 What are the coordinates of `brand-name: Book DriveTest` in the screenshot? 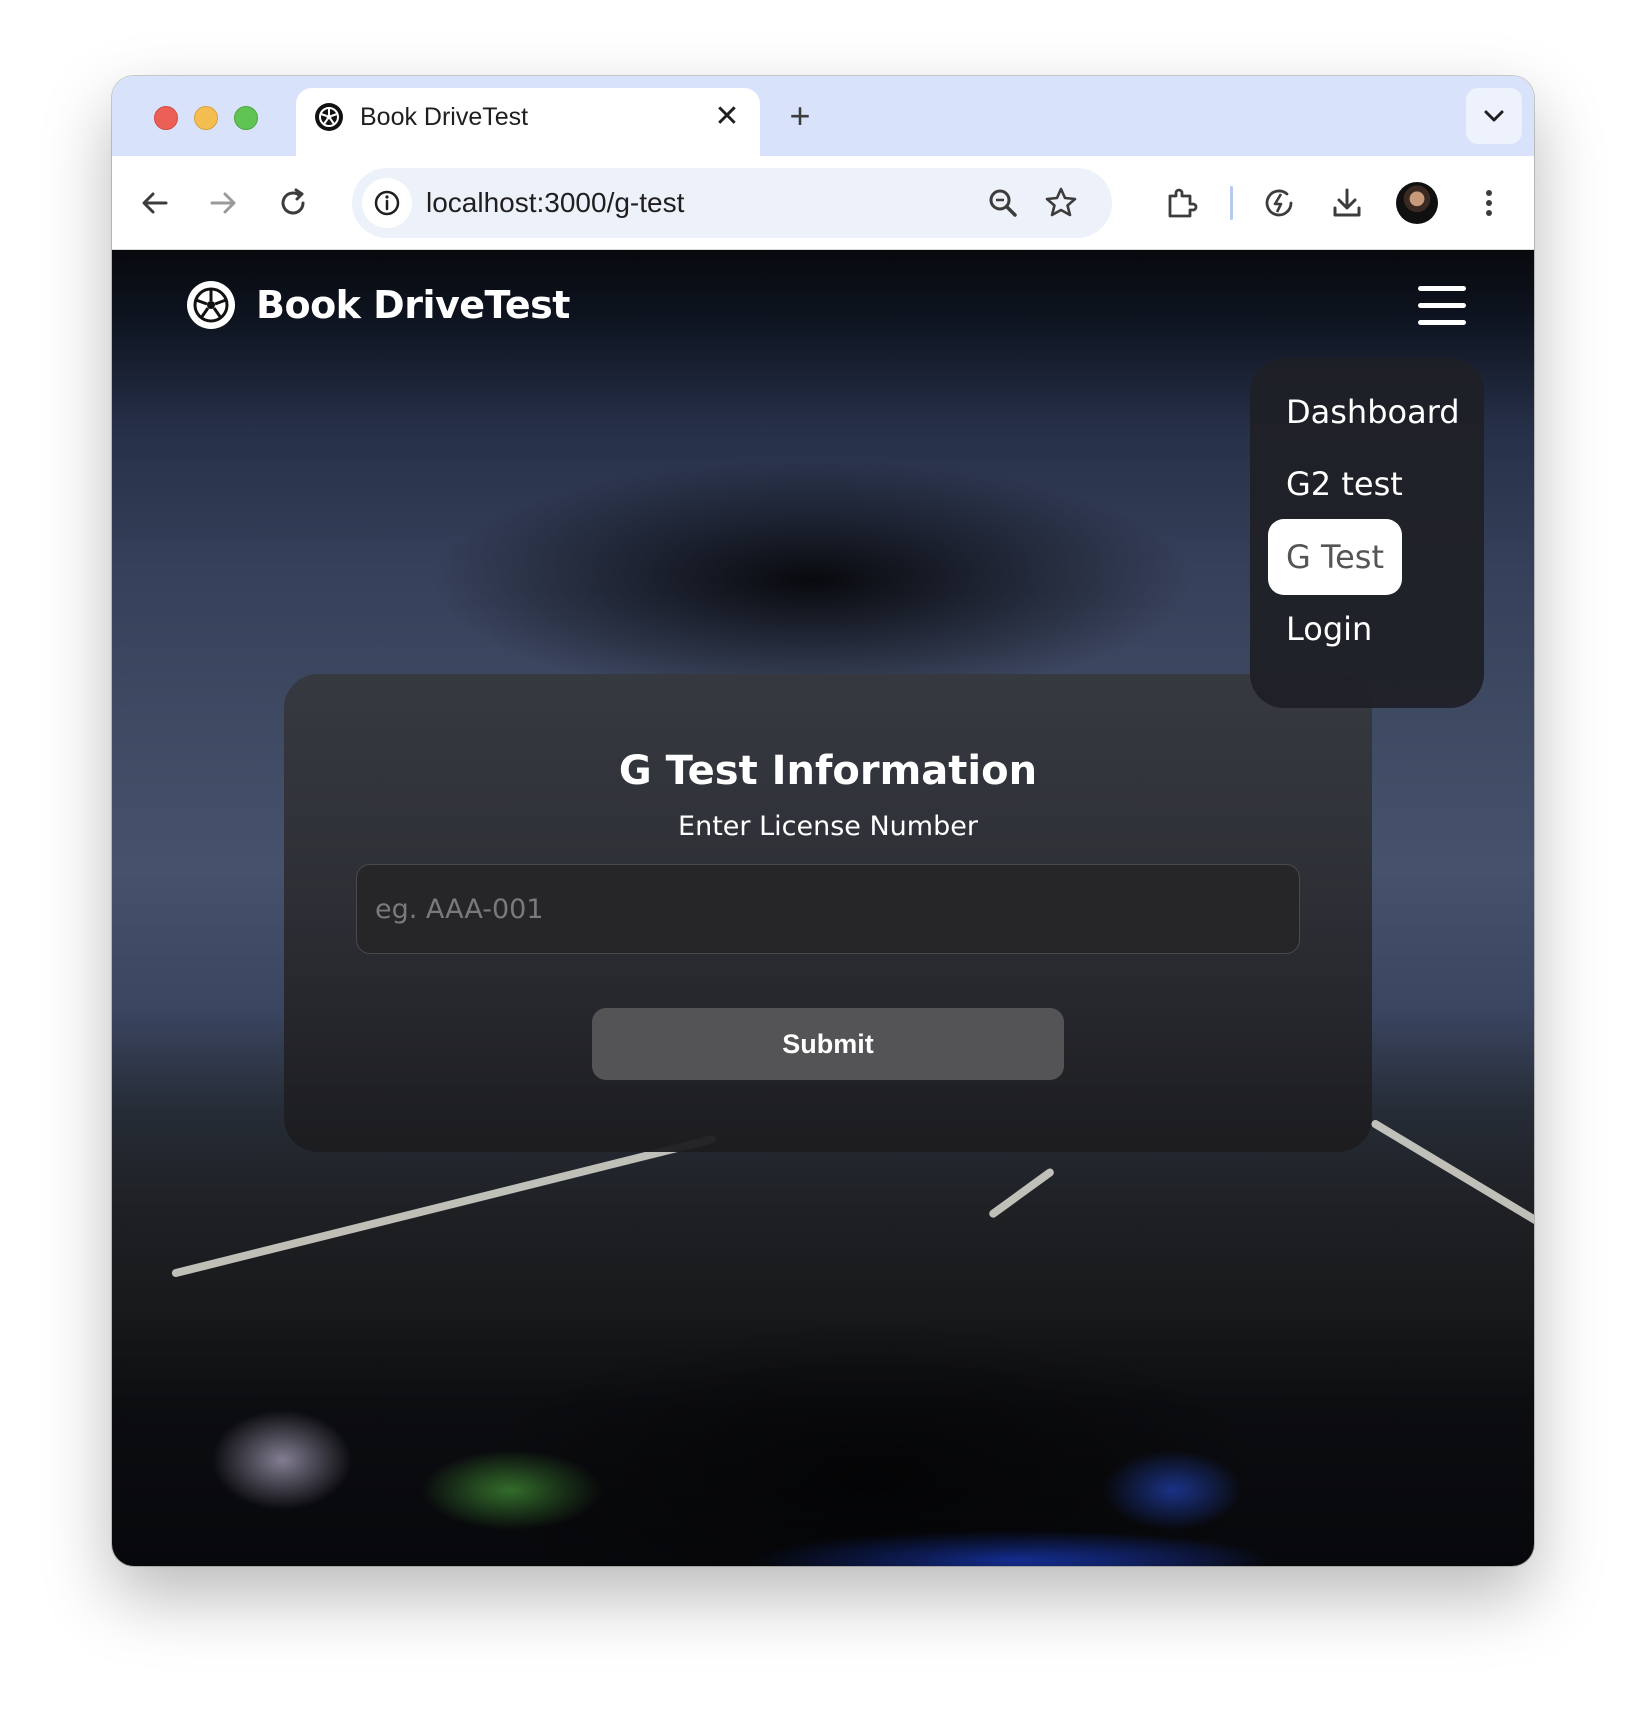 It's located at (413, 305).